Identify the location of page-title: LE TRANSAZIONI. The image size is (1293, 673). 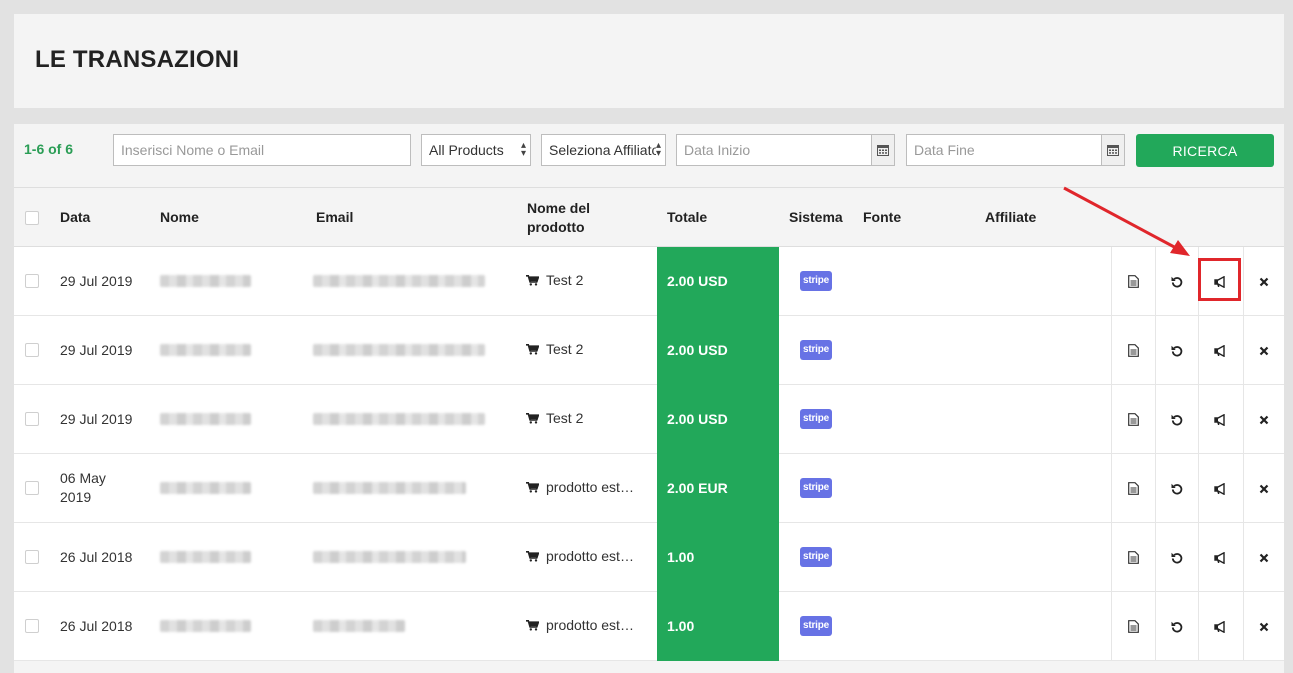
(137, 59).